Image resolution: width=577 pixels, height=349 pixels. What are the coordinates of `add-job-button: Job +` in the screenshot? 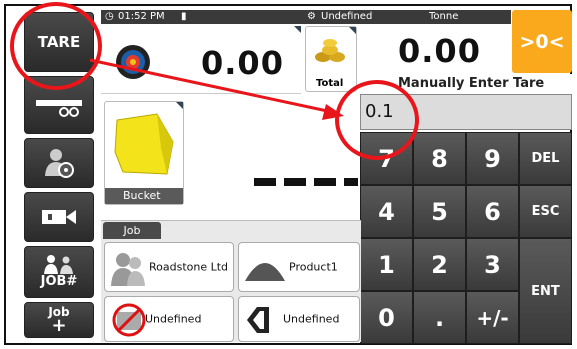 It's located at (59, 320).